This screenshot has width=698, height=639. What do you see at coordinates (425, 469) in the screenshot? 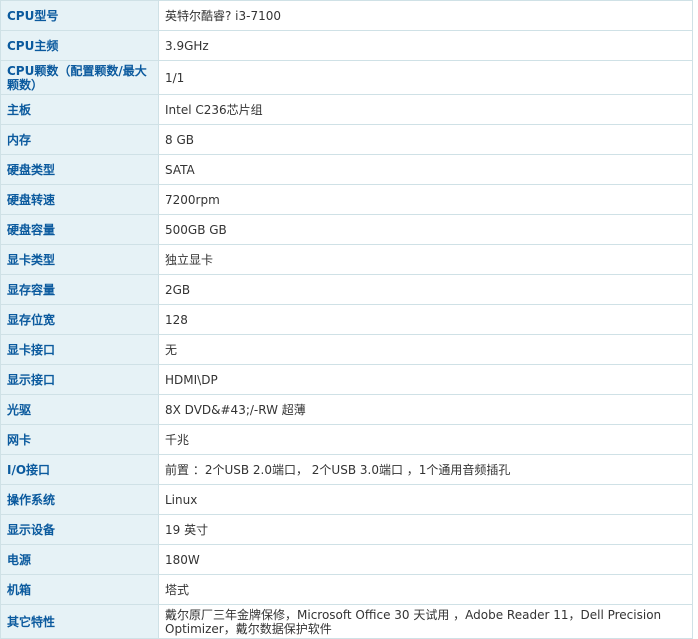
I see `spec-value: 前置 ：2个USB 2.0端口， 2个USB 3.0端口 ，1个通用音频插孔` at bounding box center [425, 469].